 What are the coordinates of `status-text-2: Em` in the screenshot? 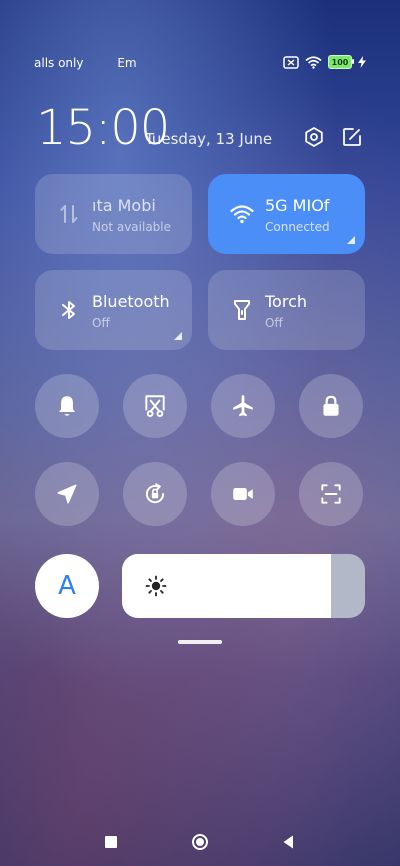 It's located at (127, 63).